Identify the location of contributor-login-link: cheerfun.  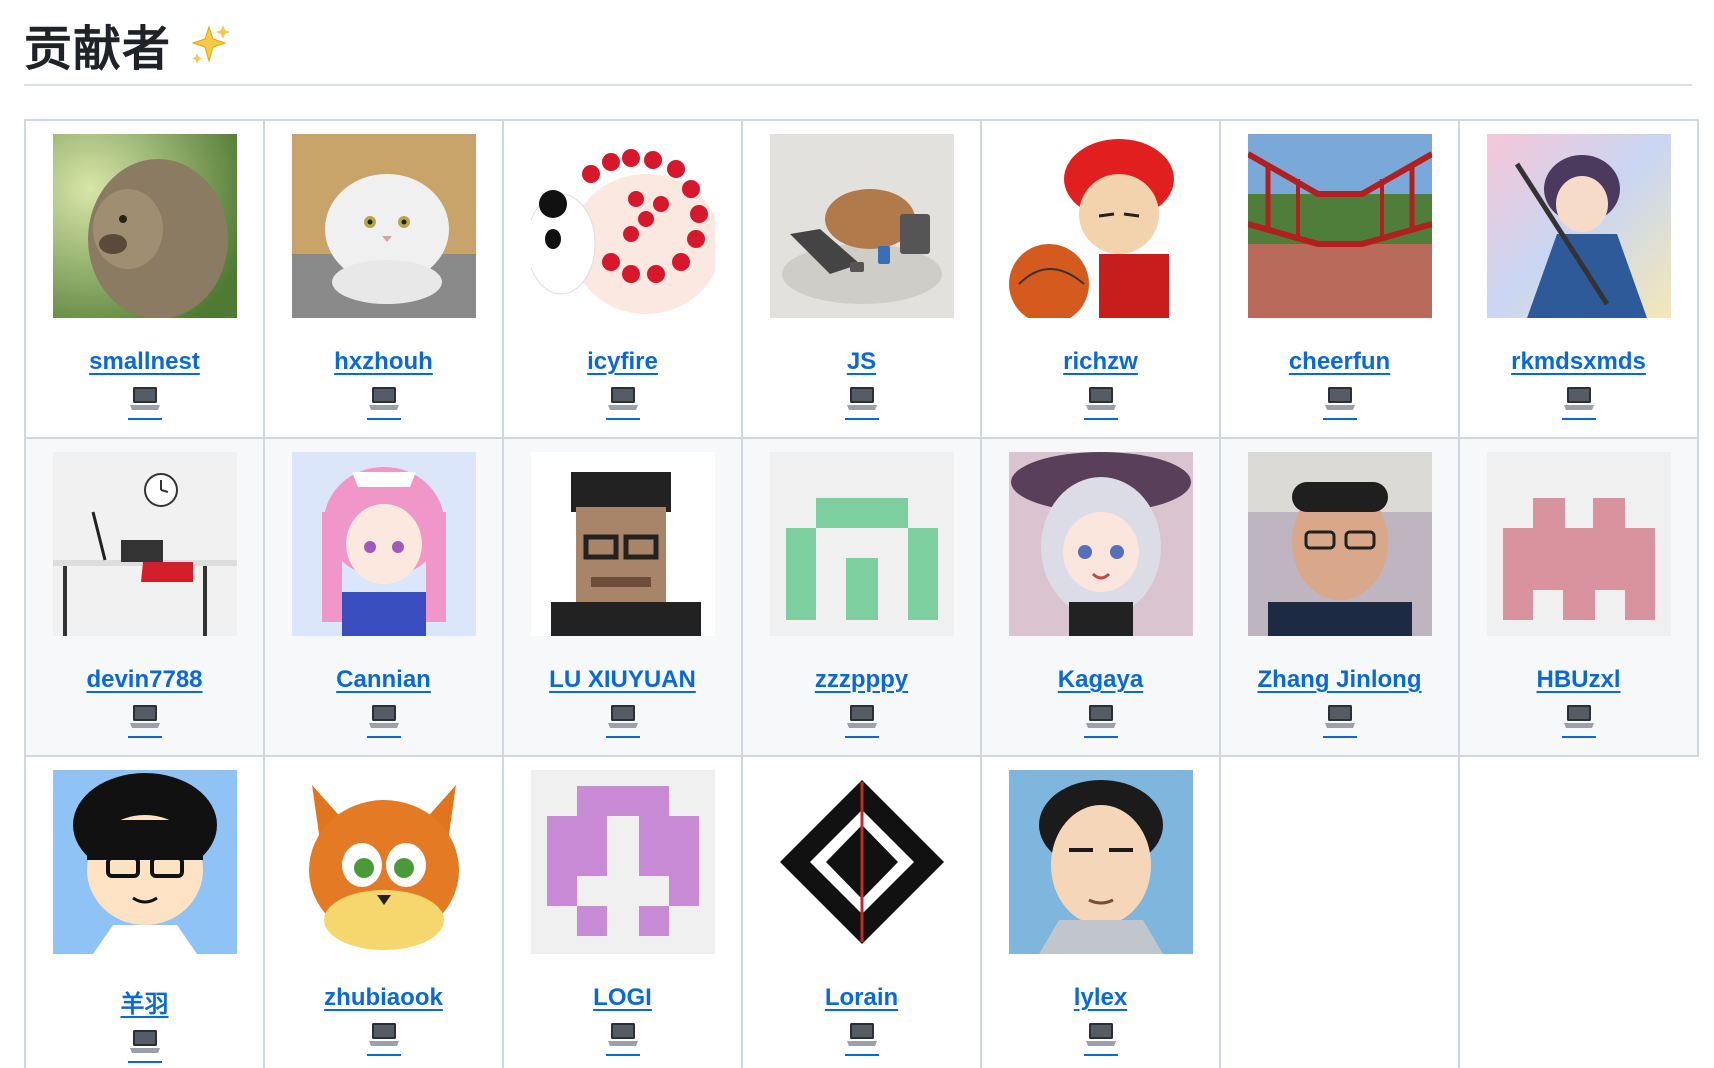
(1339, 362).